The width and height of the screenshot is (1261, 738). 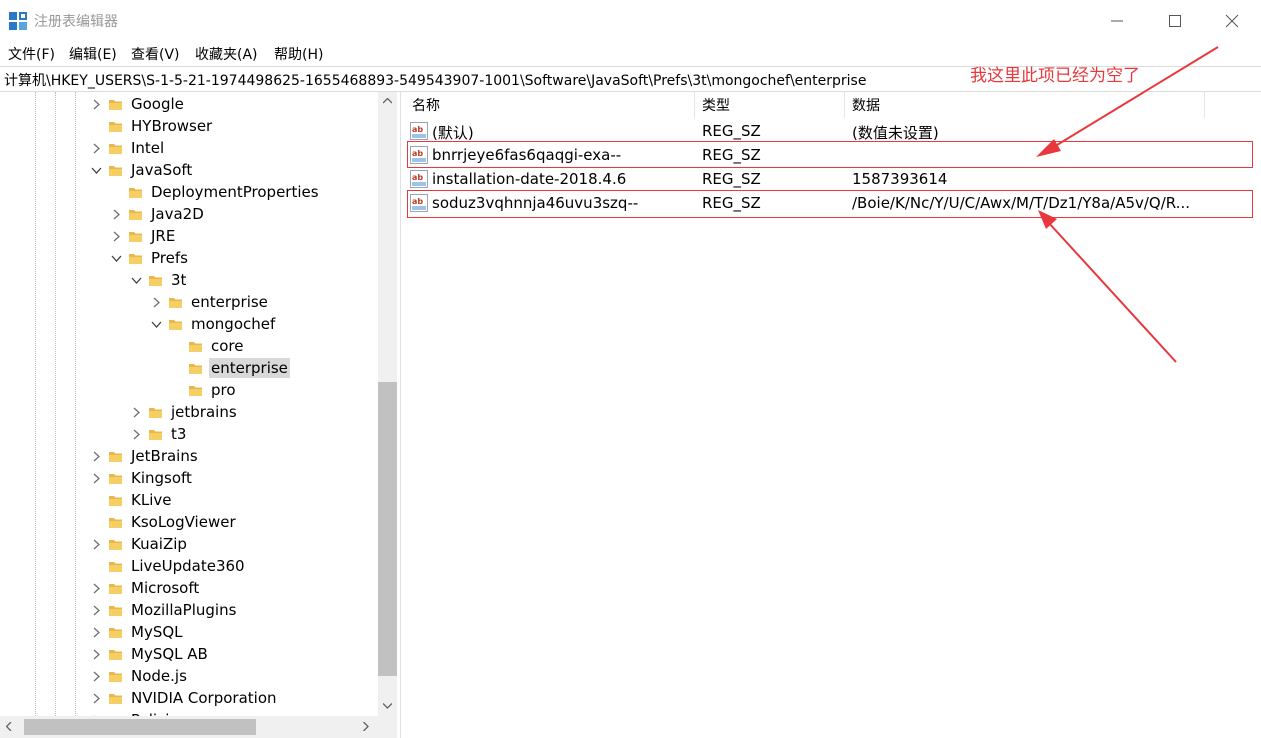 What do you see at coordinates (1127, 204) in the screenshot?
I see `annotation-arrows` at bounding box center [1127, 204].